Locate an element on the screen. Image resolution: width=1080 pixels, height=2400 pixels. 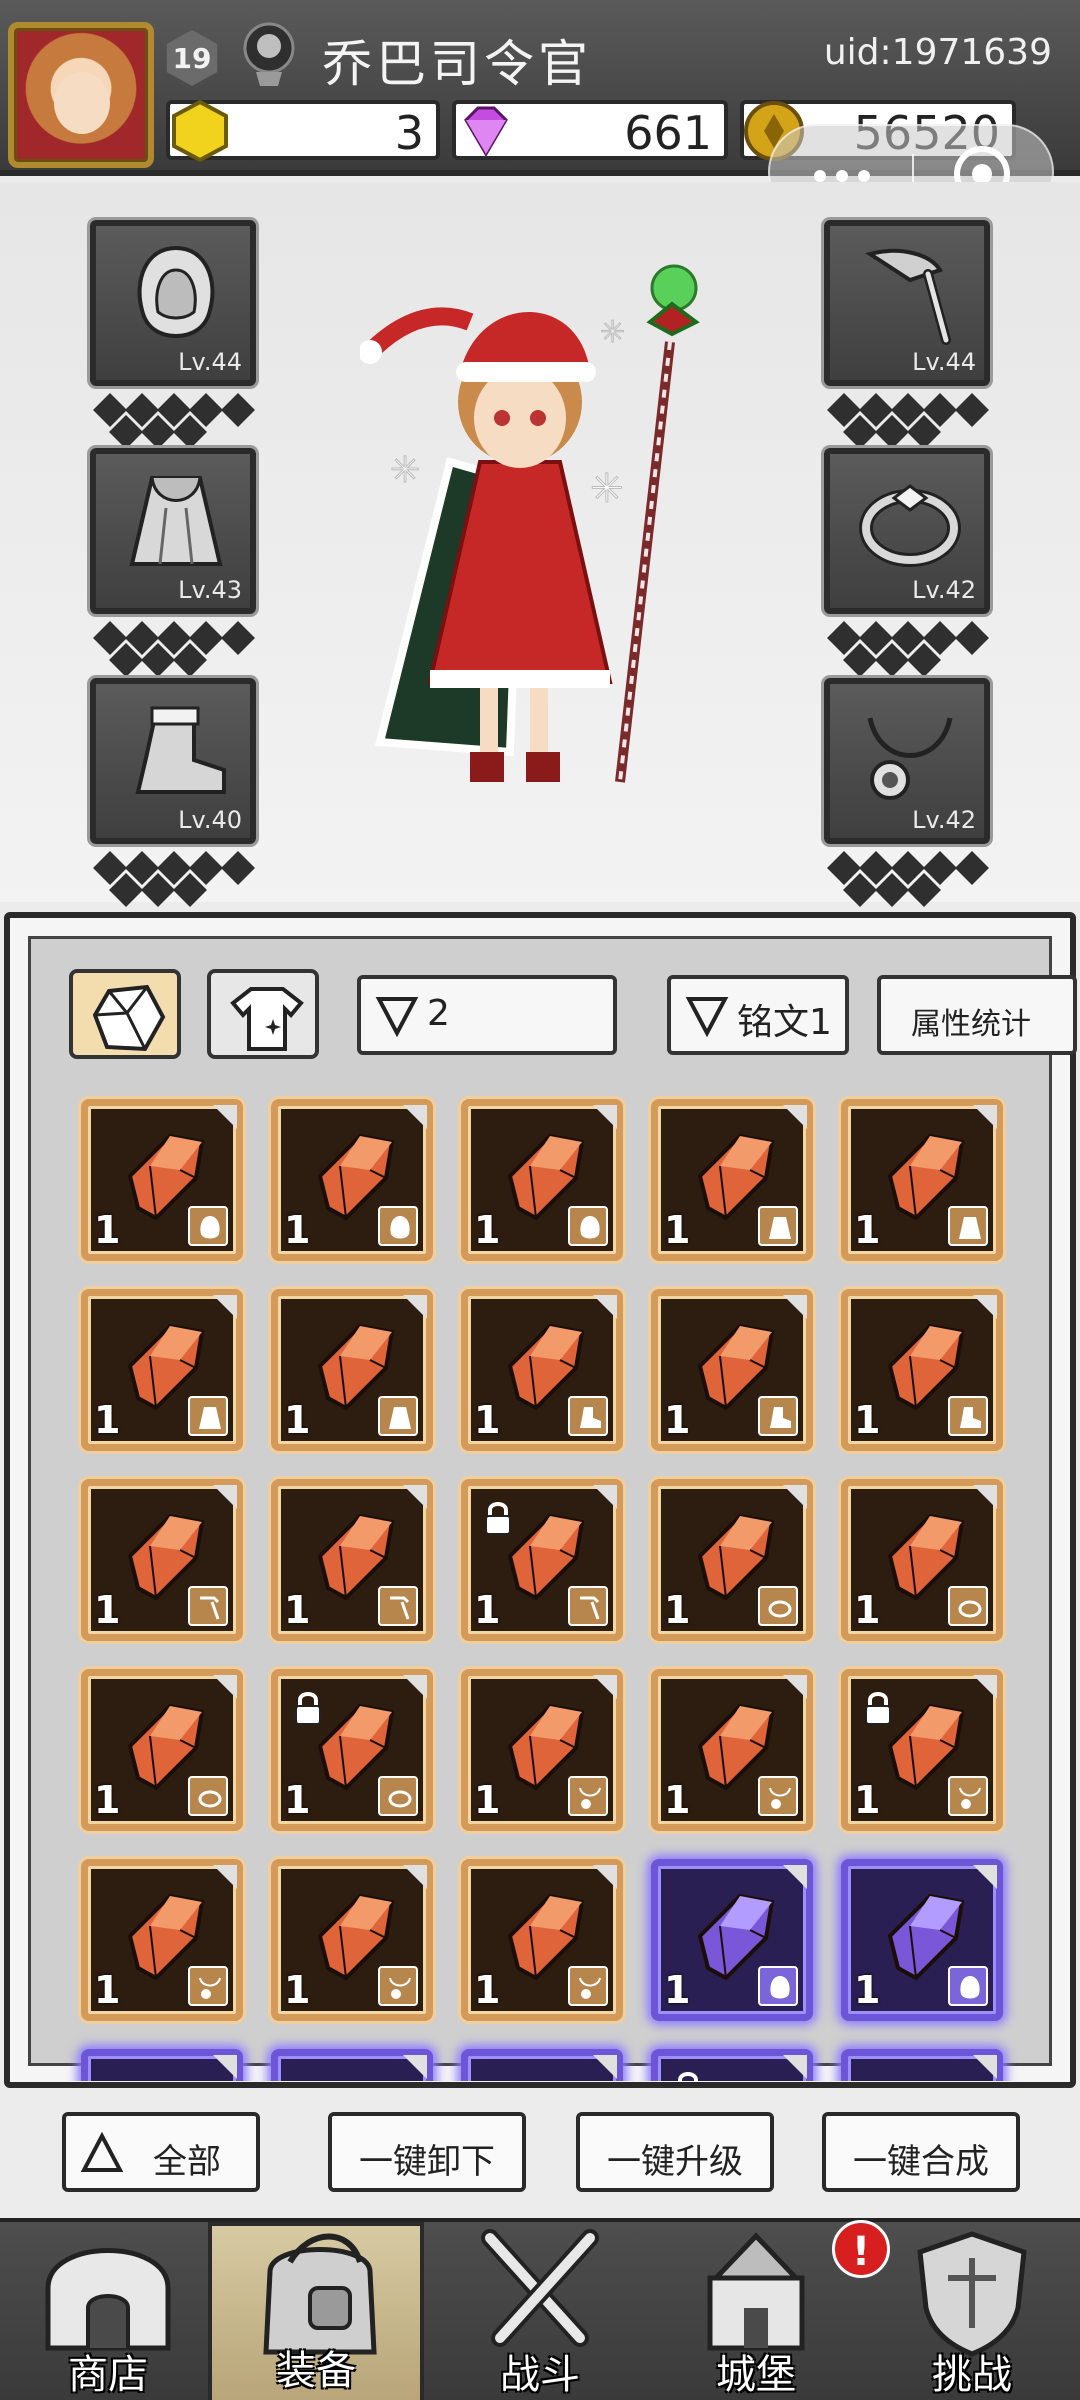
equip-slot-hood: Lv.44 is located at coordinates (173, 303).